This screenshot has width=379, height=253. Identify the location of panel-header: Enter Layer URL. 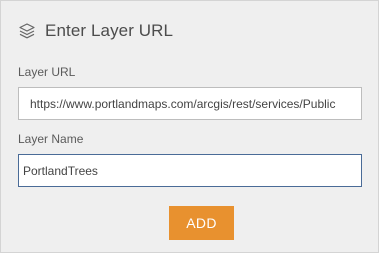
(95, 31).